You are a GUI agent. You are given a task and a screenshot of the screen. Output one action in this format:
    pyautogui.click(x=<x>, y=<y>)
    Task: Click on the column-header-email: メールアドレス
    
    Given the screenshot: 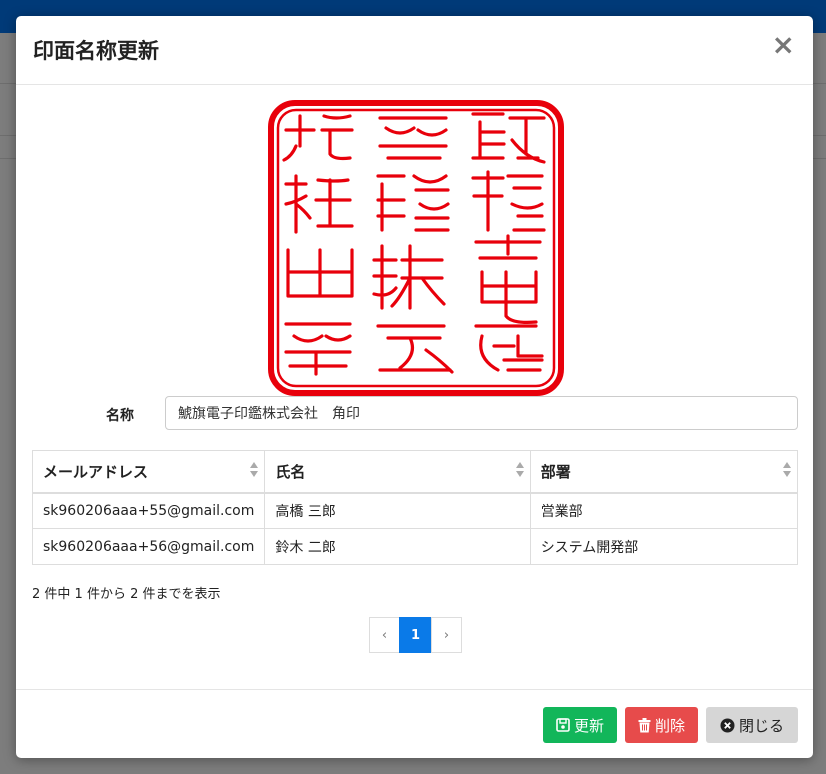 What is the action you would take?
    pyautogui.click(x=148, y=472)
    